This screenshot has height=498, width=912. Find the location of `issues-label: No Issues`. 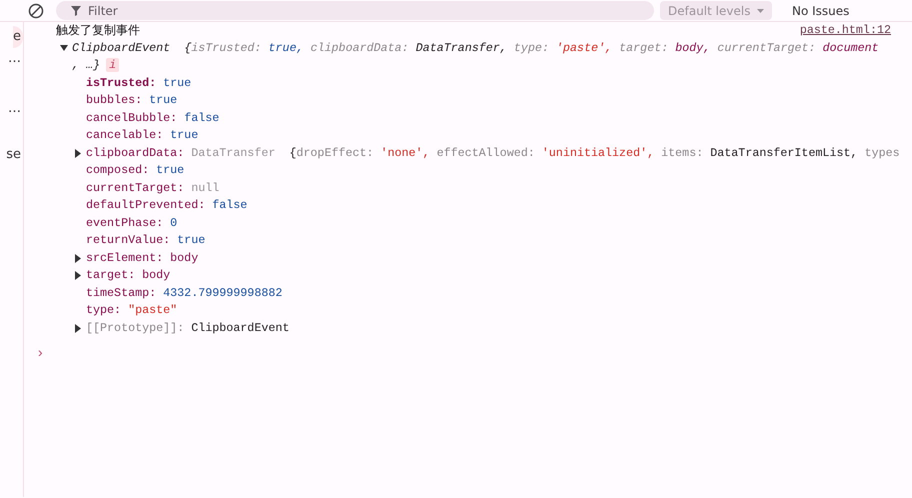

issues-label: No Issues is located at coordinates (821, 11).